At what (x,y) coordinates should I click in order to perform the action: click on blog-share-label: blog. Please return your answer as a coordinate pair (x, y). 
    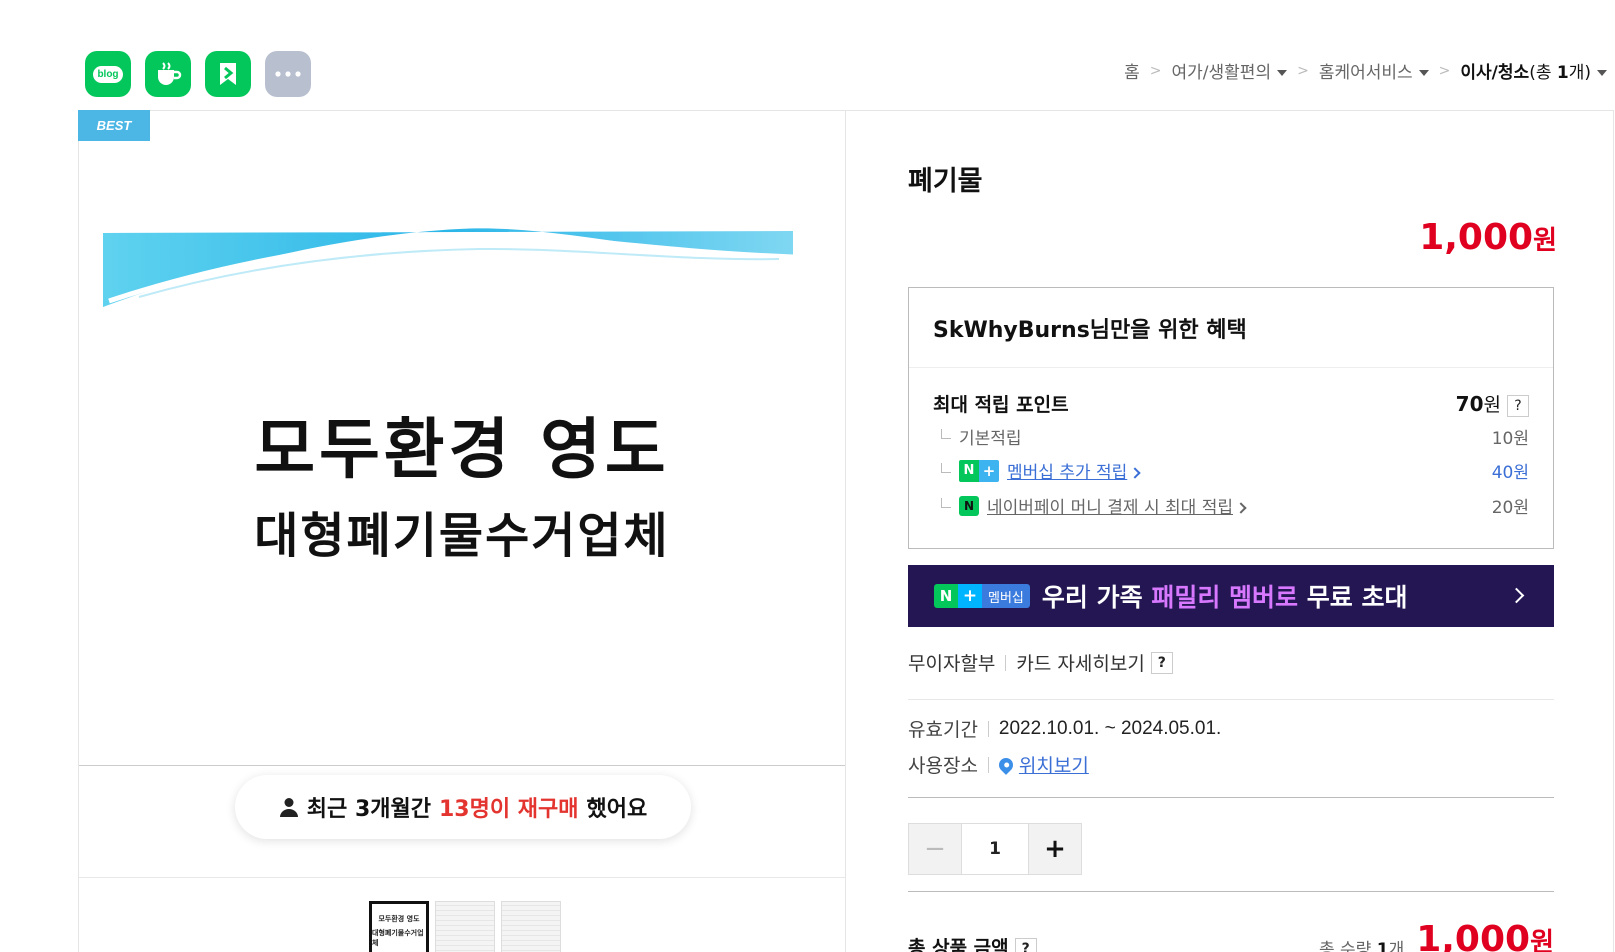
    Looking at the image, I should click on (108, 74).